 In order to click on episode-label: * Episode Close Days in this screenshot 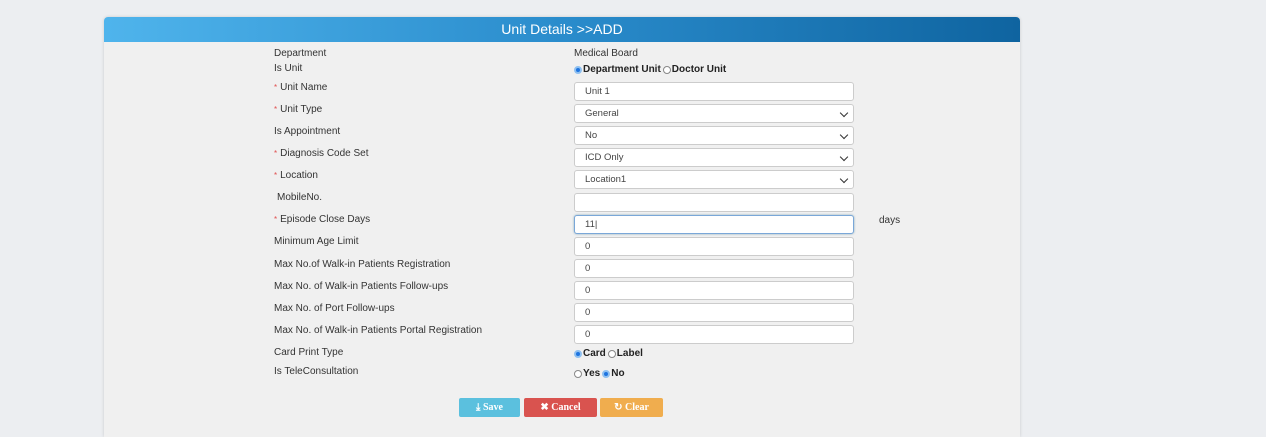, I will do `click(322, 219)`.